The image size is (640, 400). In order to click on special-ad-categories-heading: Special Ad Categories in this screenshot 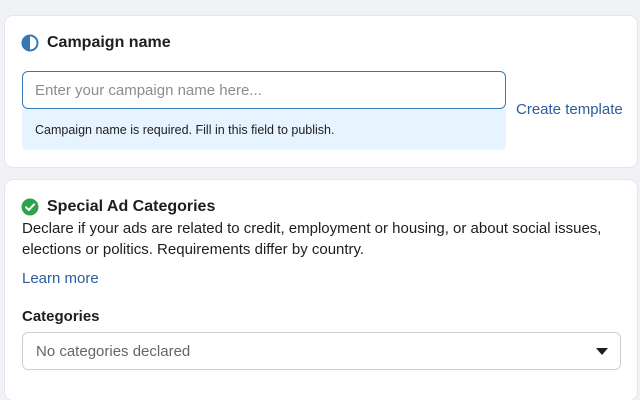, I will do `click(131, 206)`.